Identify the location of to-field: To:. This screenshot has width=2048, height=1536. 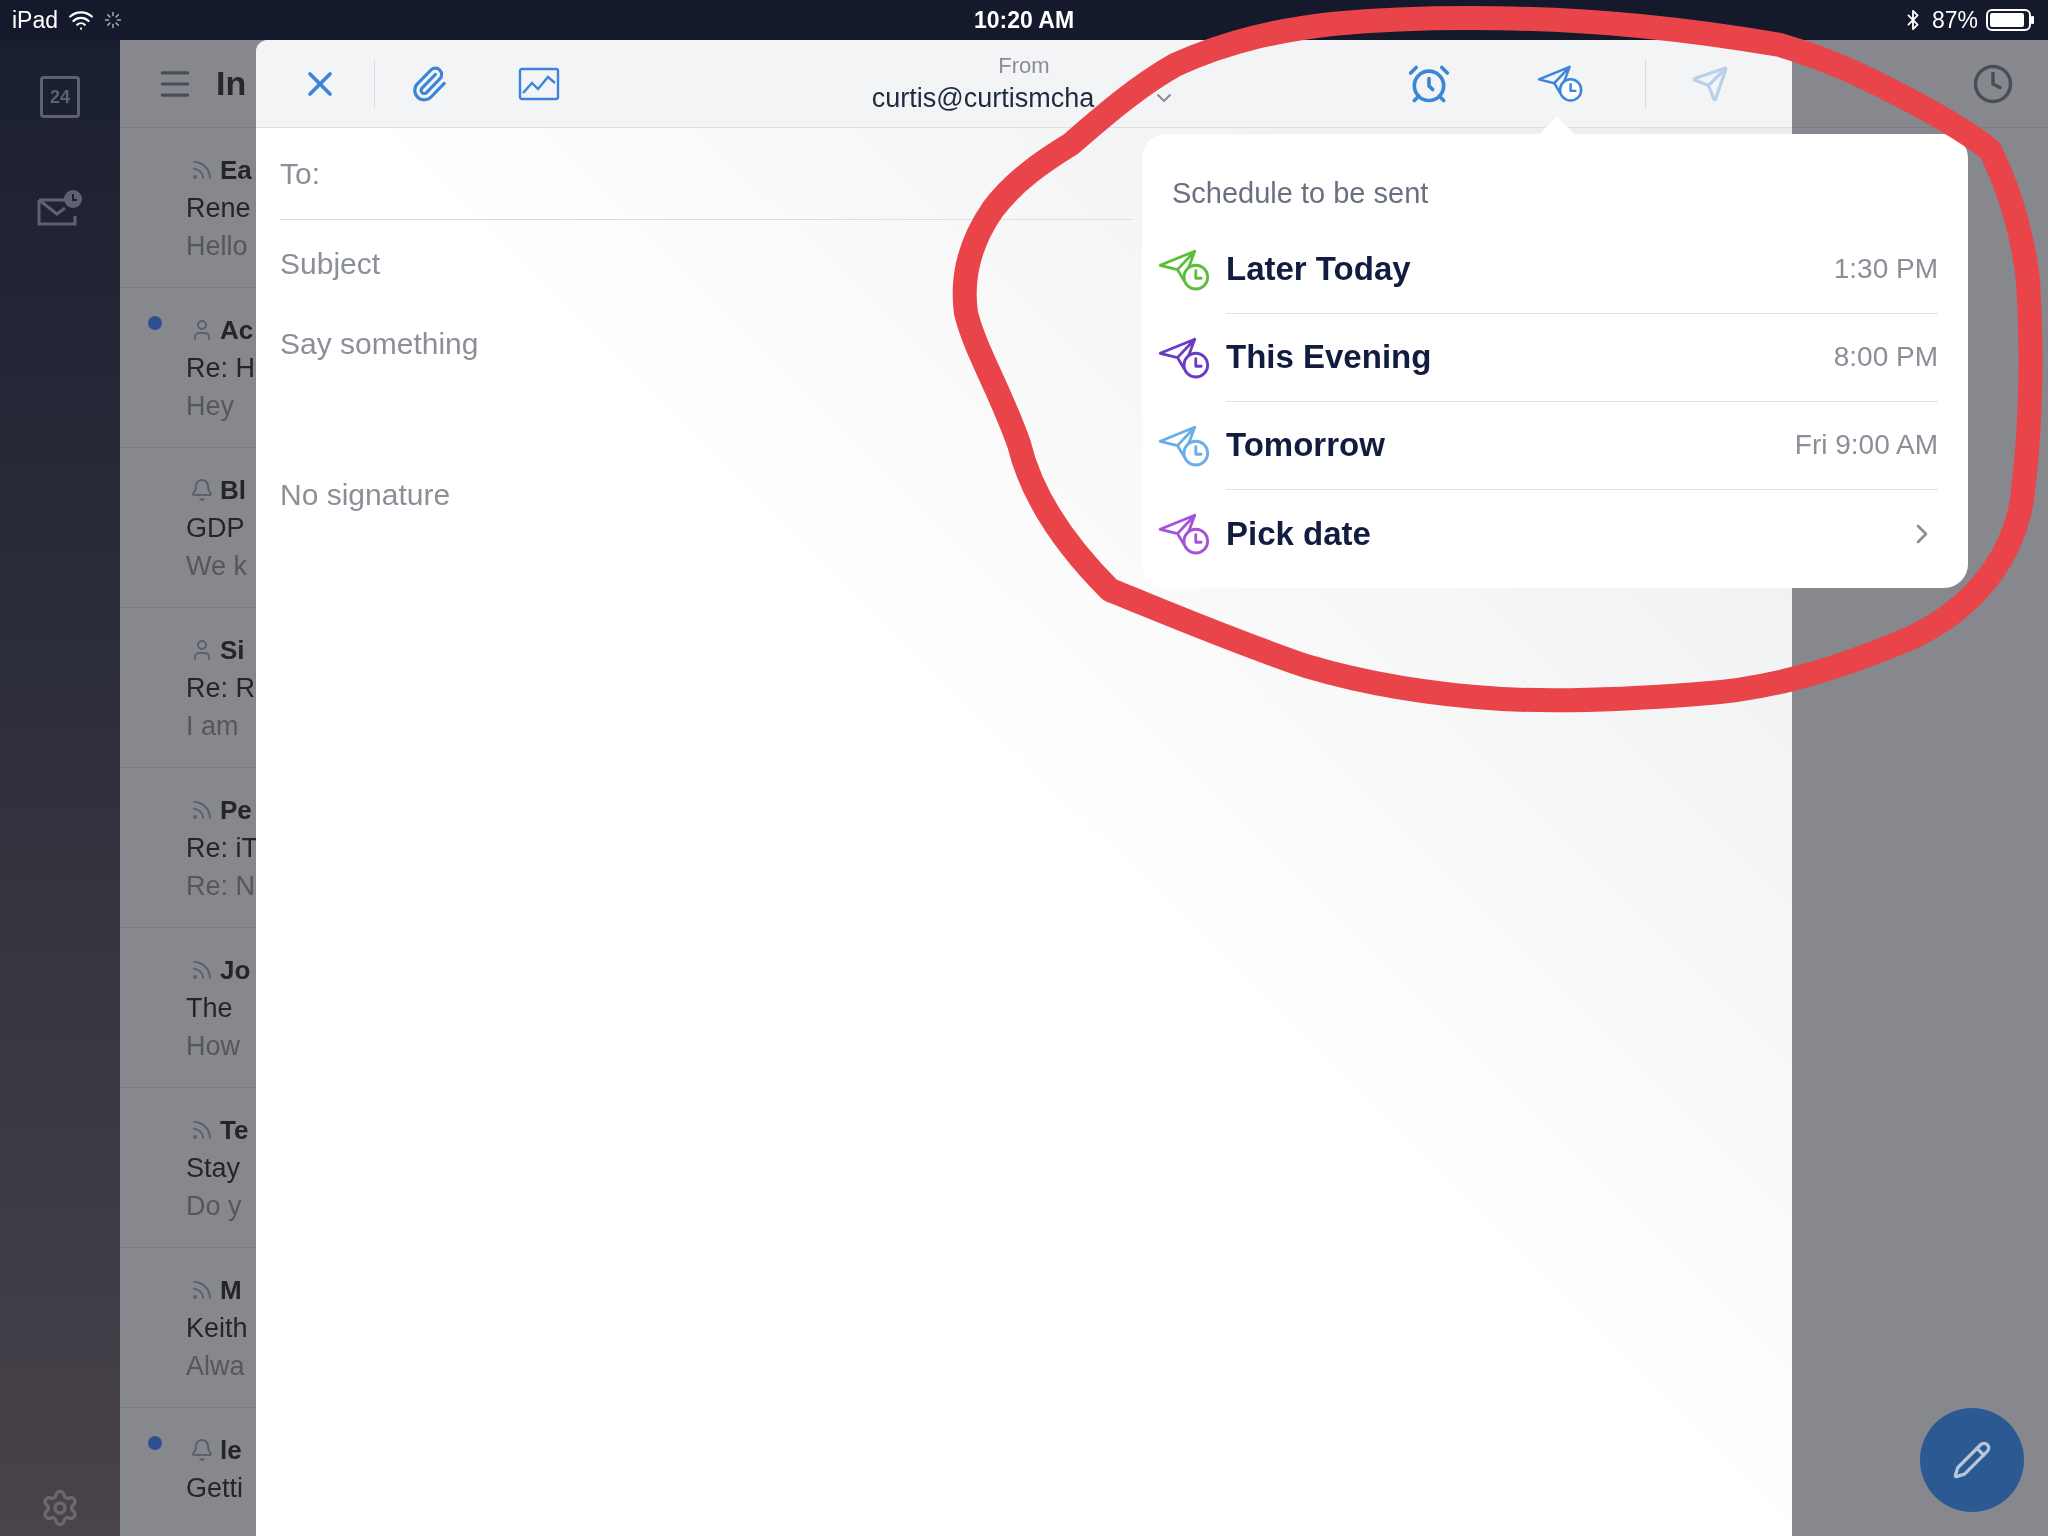
(706, 174).